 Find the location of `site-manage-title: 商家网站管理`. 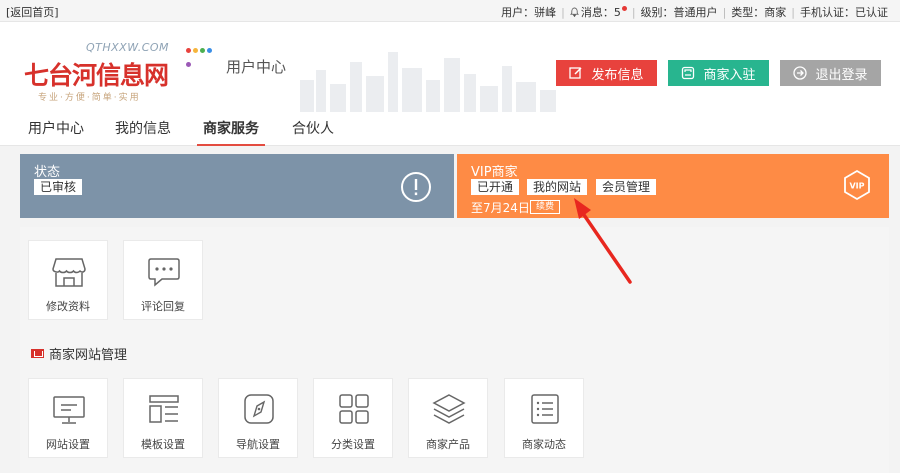

site-manage-title: 商家网站管理 is located at coordinates (88, 355).